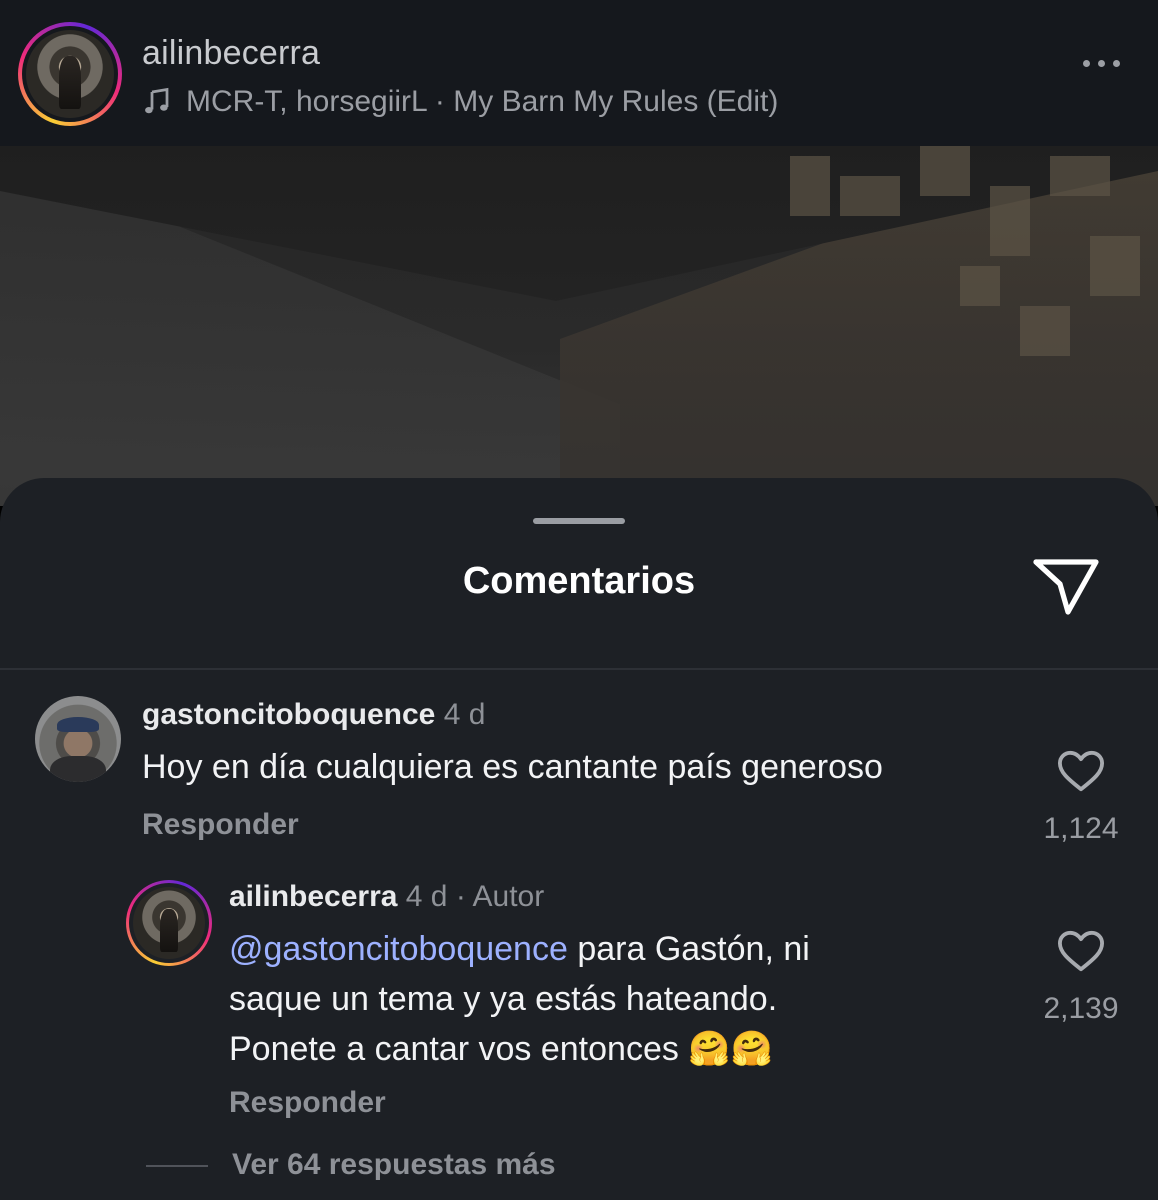 Image resolution: width=1158 pixels, height=1200 pixels. What do you see at coordinates (313, 896) in the screenshot?
I see `reply-username: ailinbecerra` at bounding box center [313, 896].